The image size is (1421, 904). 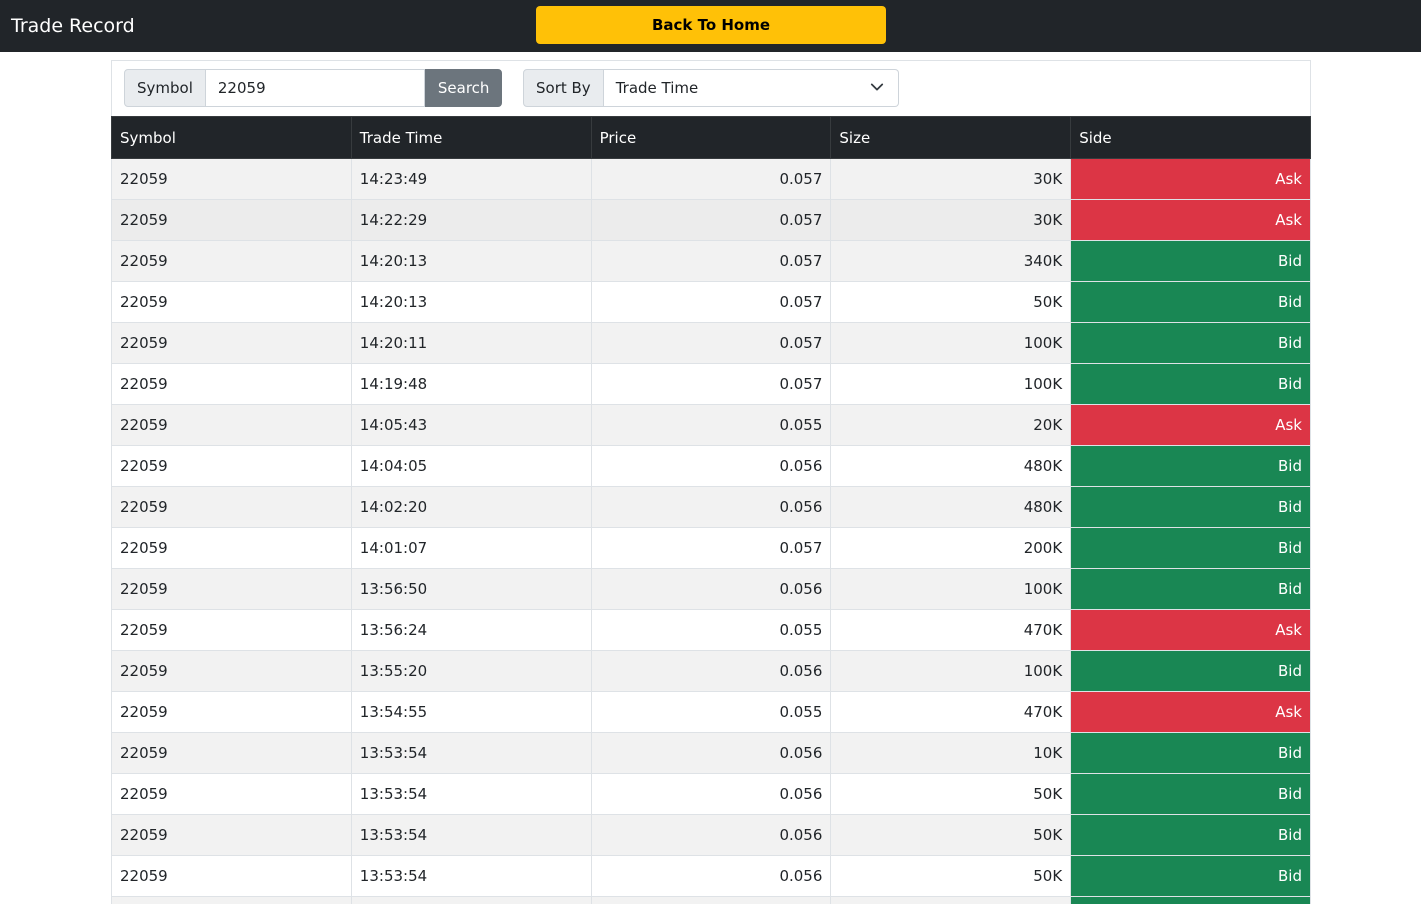 I want to click on cell-size: 200K, so click(x=951, y=548).